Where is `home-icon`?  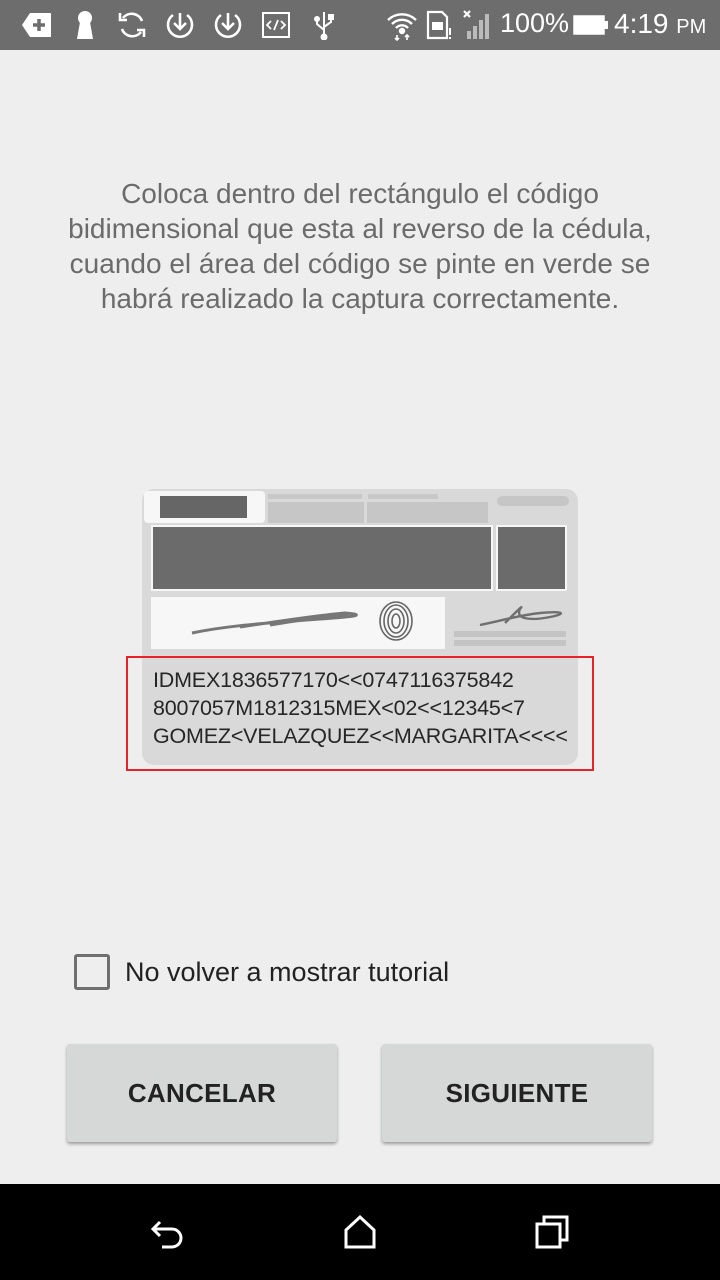
home-icon is located at coordinates (360, 1232).